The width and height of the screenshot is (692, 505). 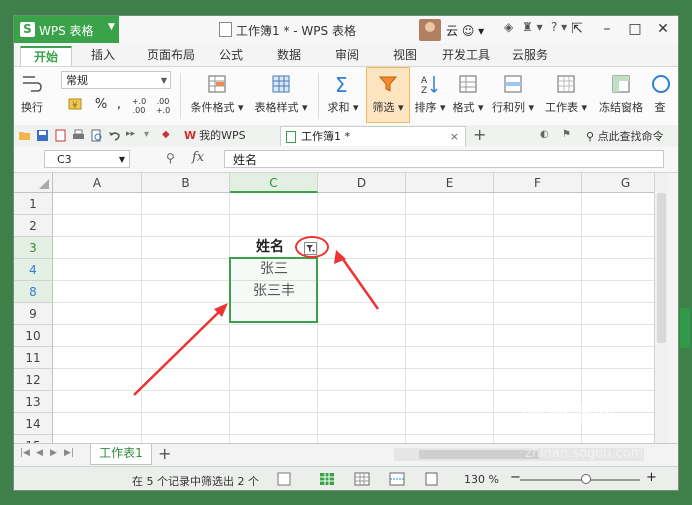 I want to click on record-icon, so click(x=284, y=479).